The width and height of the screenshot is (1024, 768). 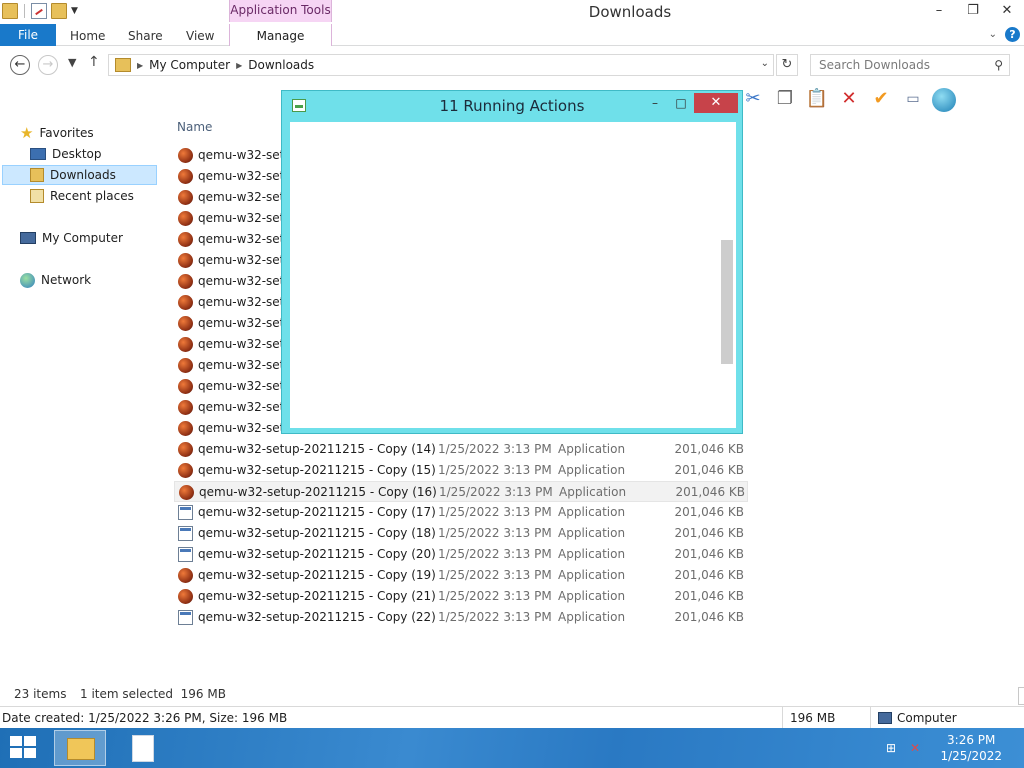 I want to click on cut-icon: ✂, so click(x=753, y=99).